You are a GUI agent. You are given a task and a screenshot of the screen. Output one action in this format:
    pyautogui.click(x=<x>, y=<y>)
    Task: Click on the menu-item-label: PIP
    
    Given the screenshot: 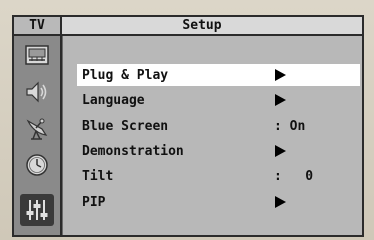 What is the action you would take?
    pyautogui.click(x=94, y=202)
    